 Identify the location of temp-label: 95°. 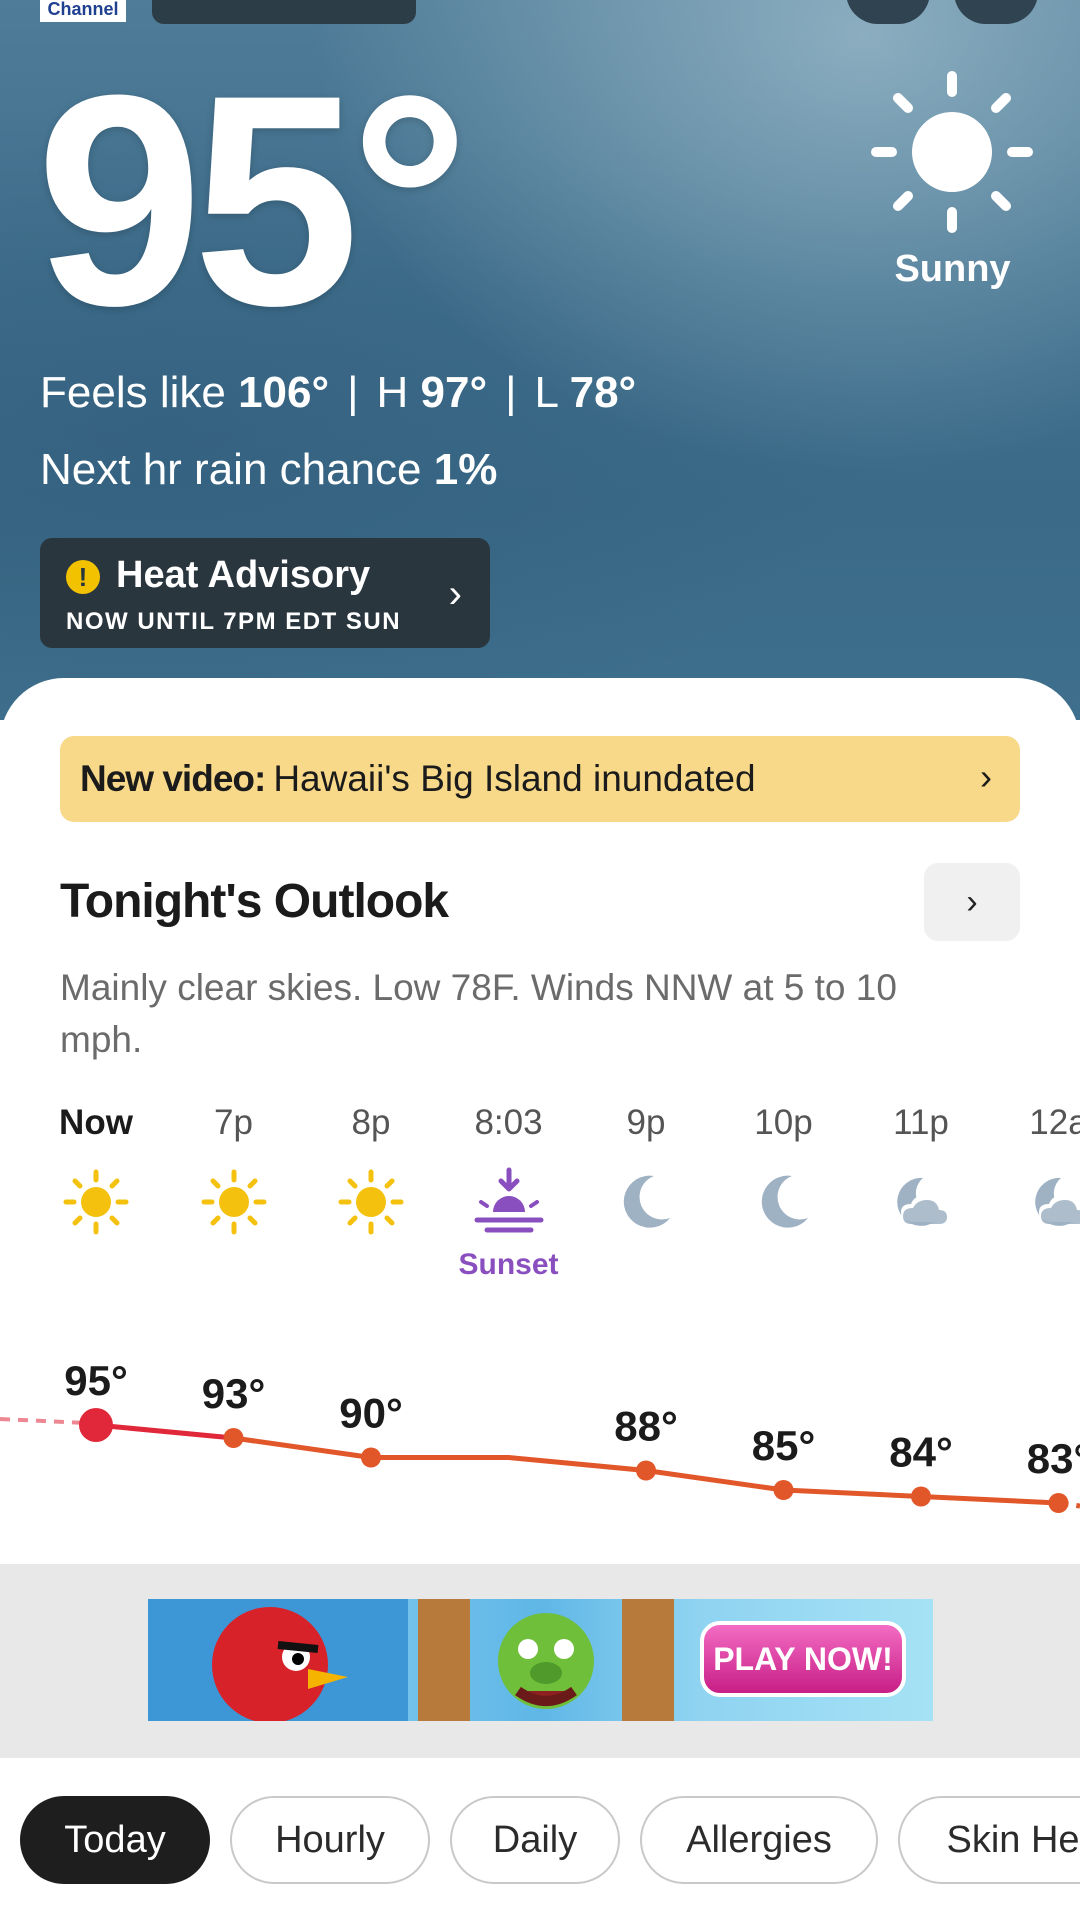
(96, 1380).